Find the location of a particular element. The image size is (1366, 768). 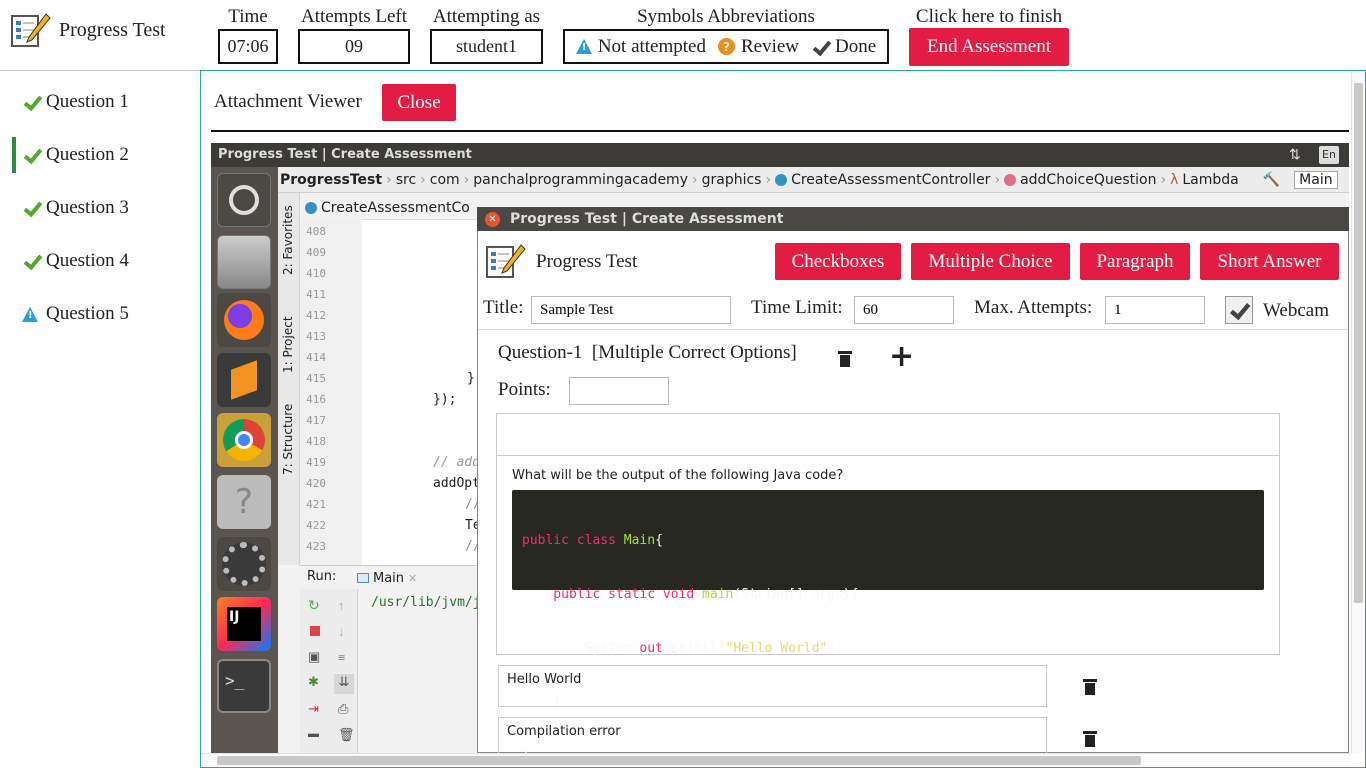

title-input is located at coordinates (631, 310).